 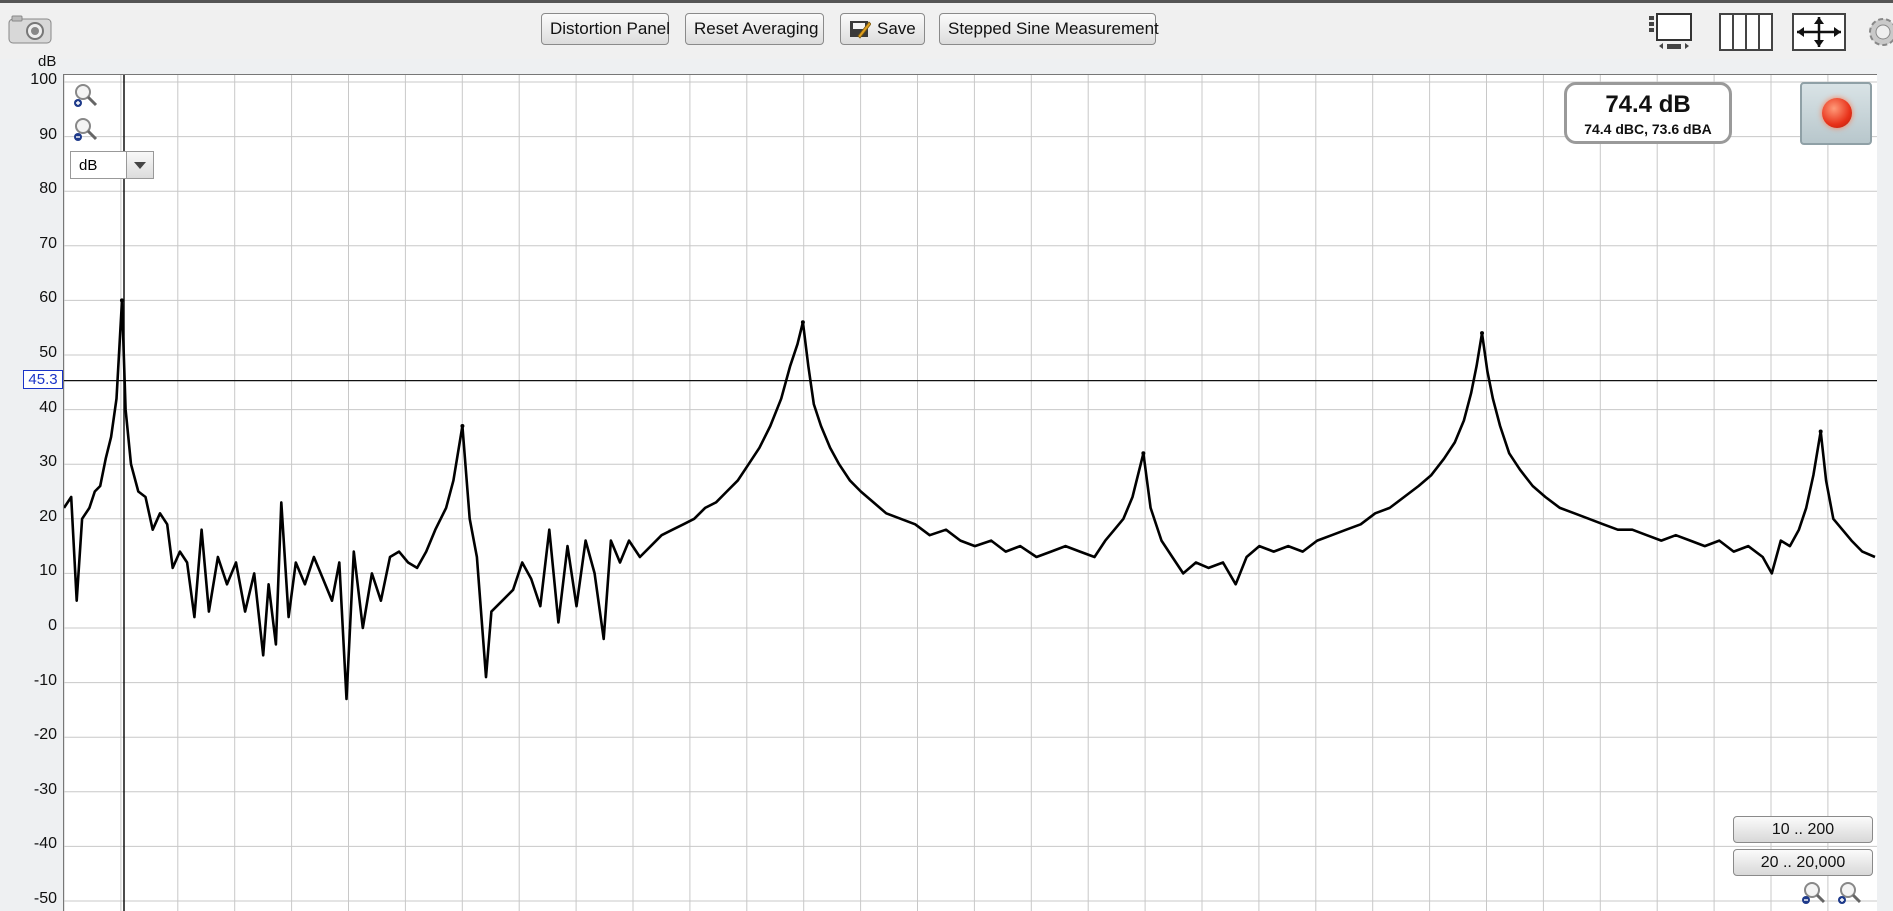 I want to click on x-zoom-in-icon, so click(x=1849, y=895).